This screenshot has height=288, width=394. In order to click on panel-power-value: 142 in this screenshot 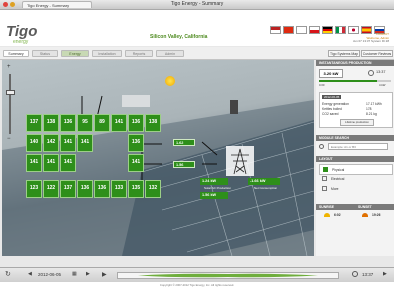, I will do `click(51, 142)`.